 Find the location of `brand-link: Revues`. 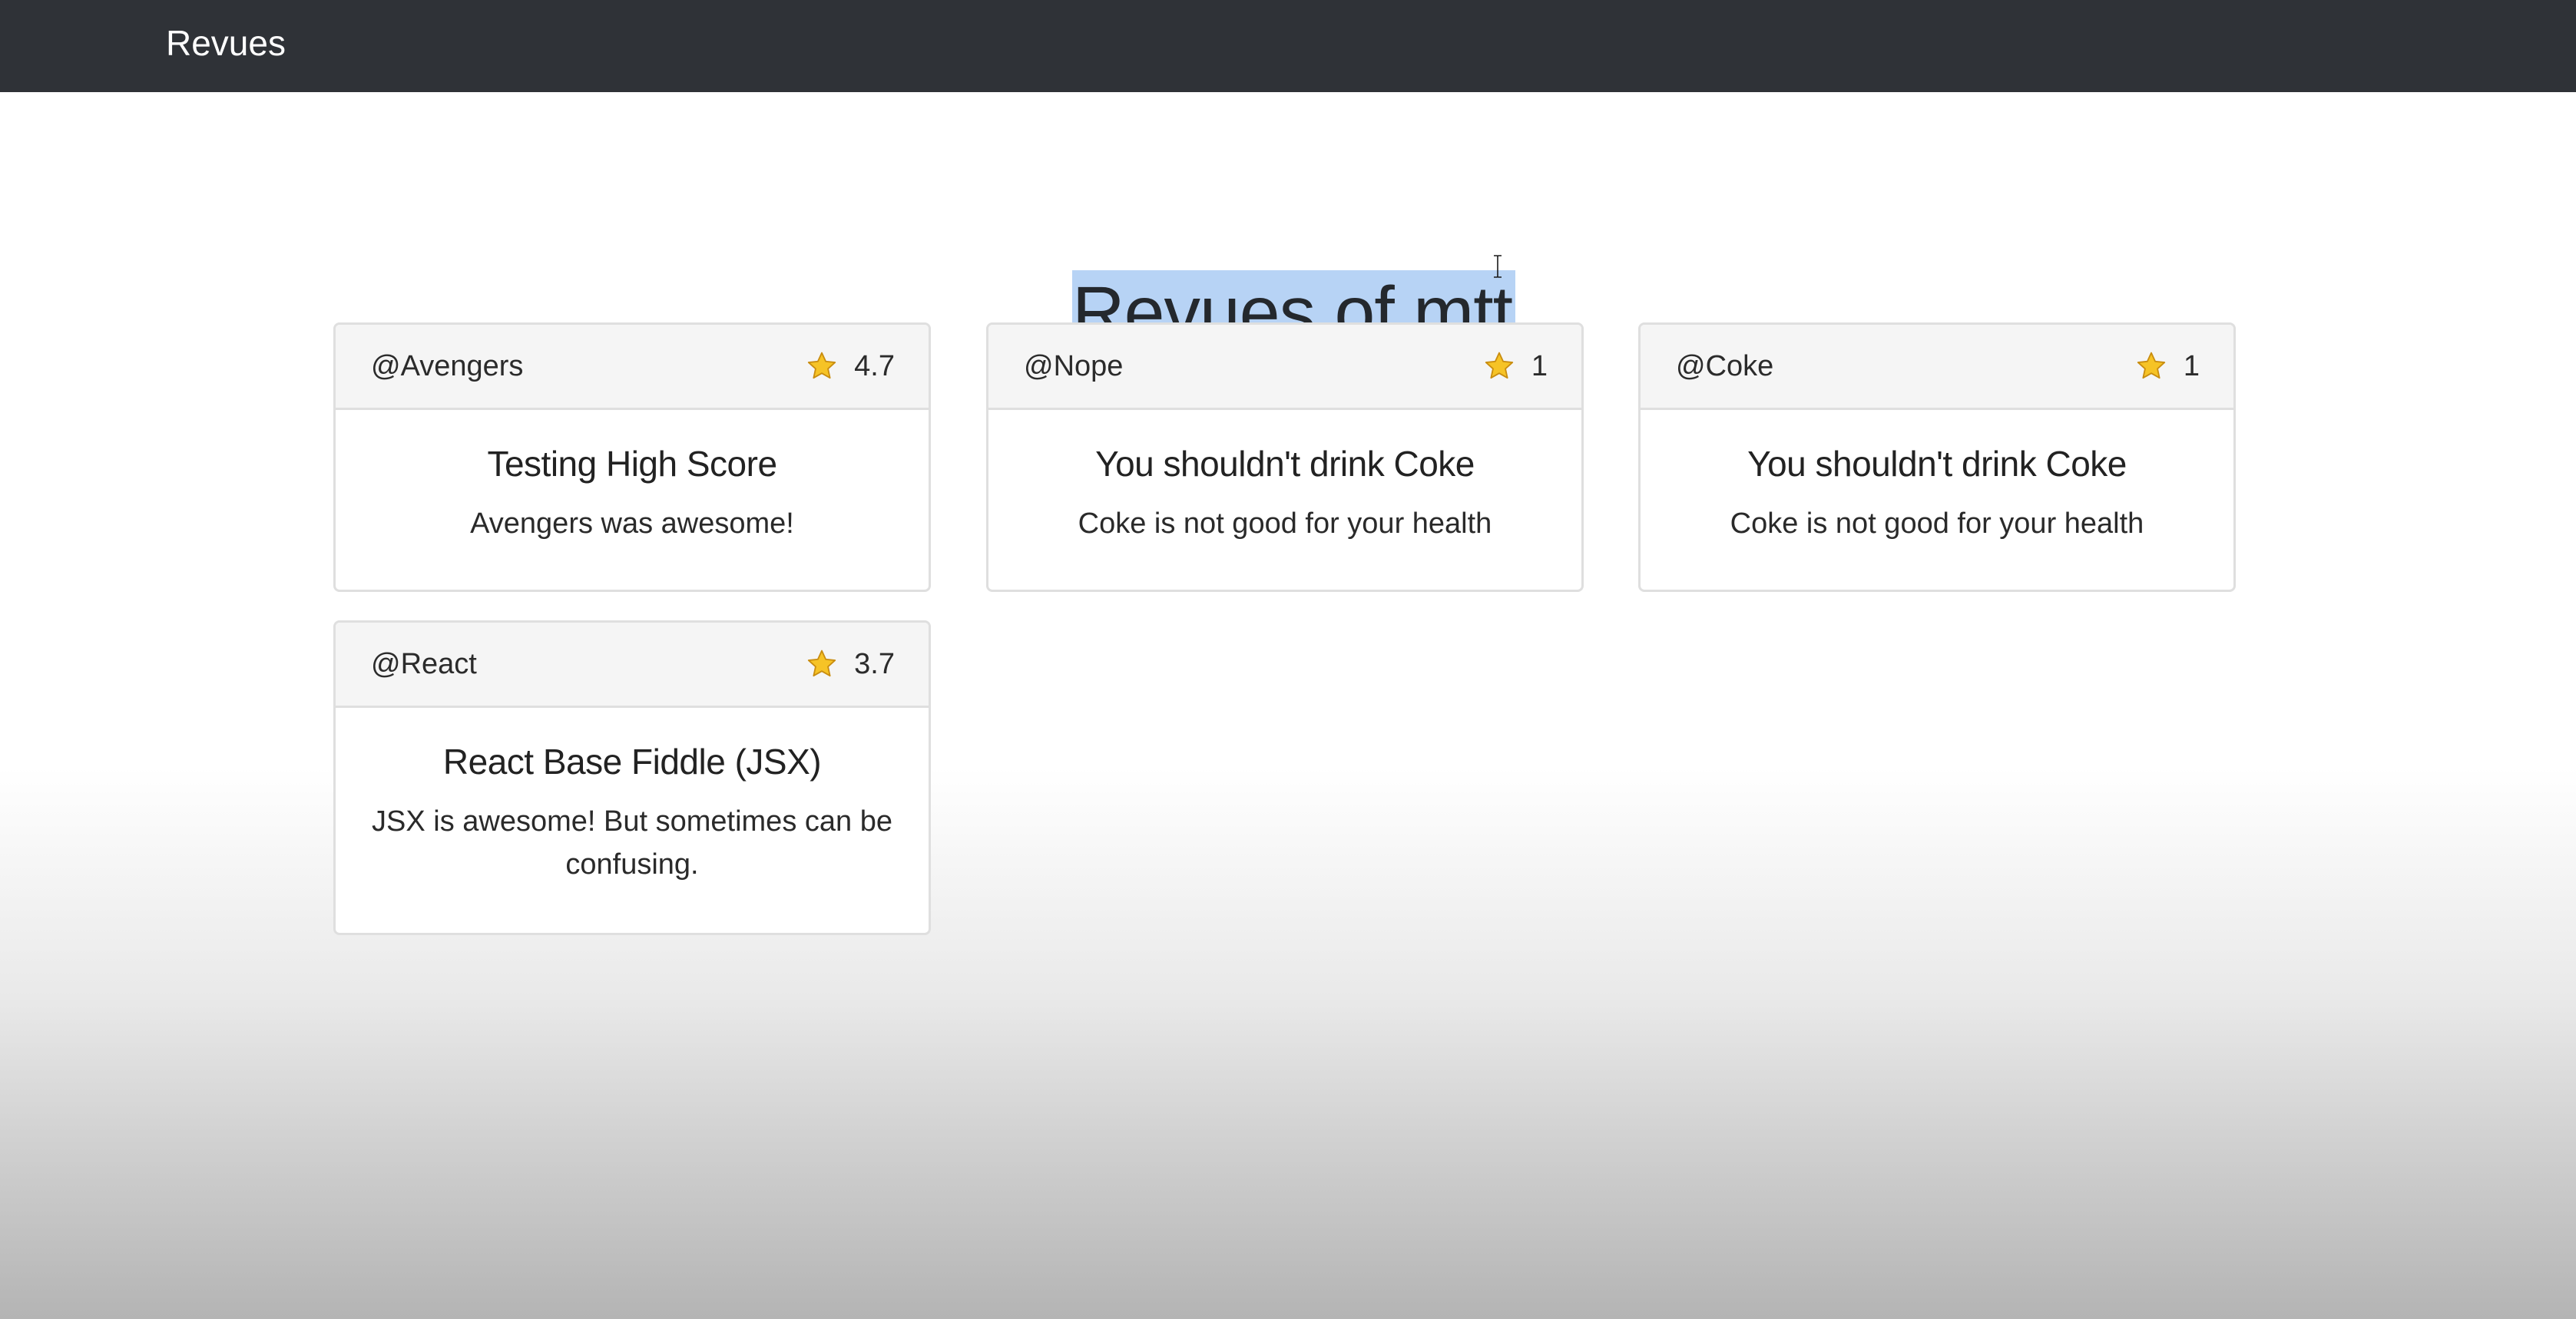

brand-link: Revues is located at coordinates (226, 43).